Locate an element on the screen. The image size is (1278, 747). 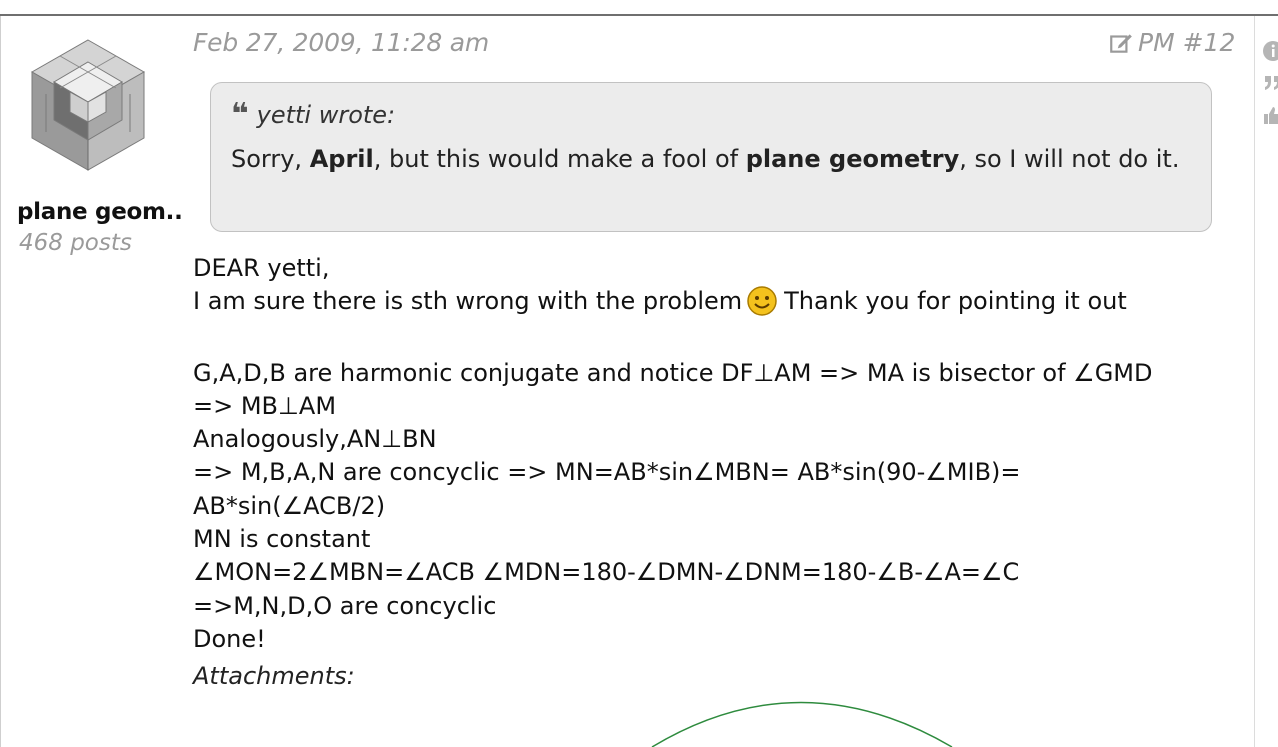
smiley-icon is located at coordinates (762, 301).